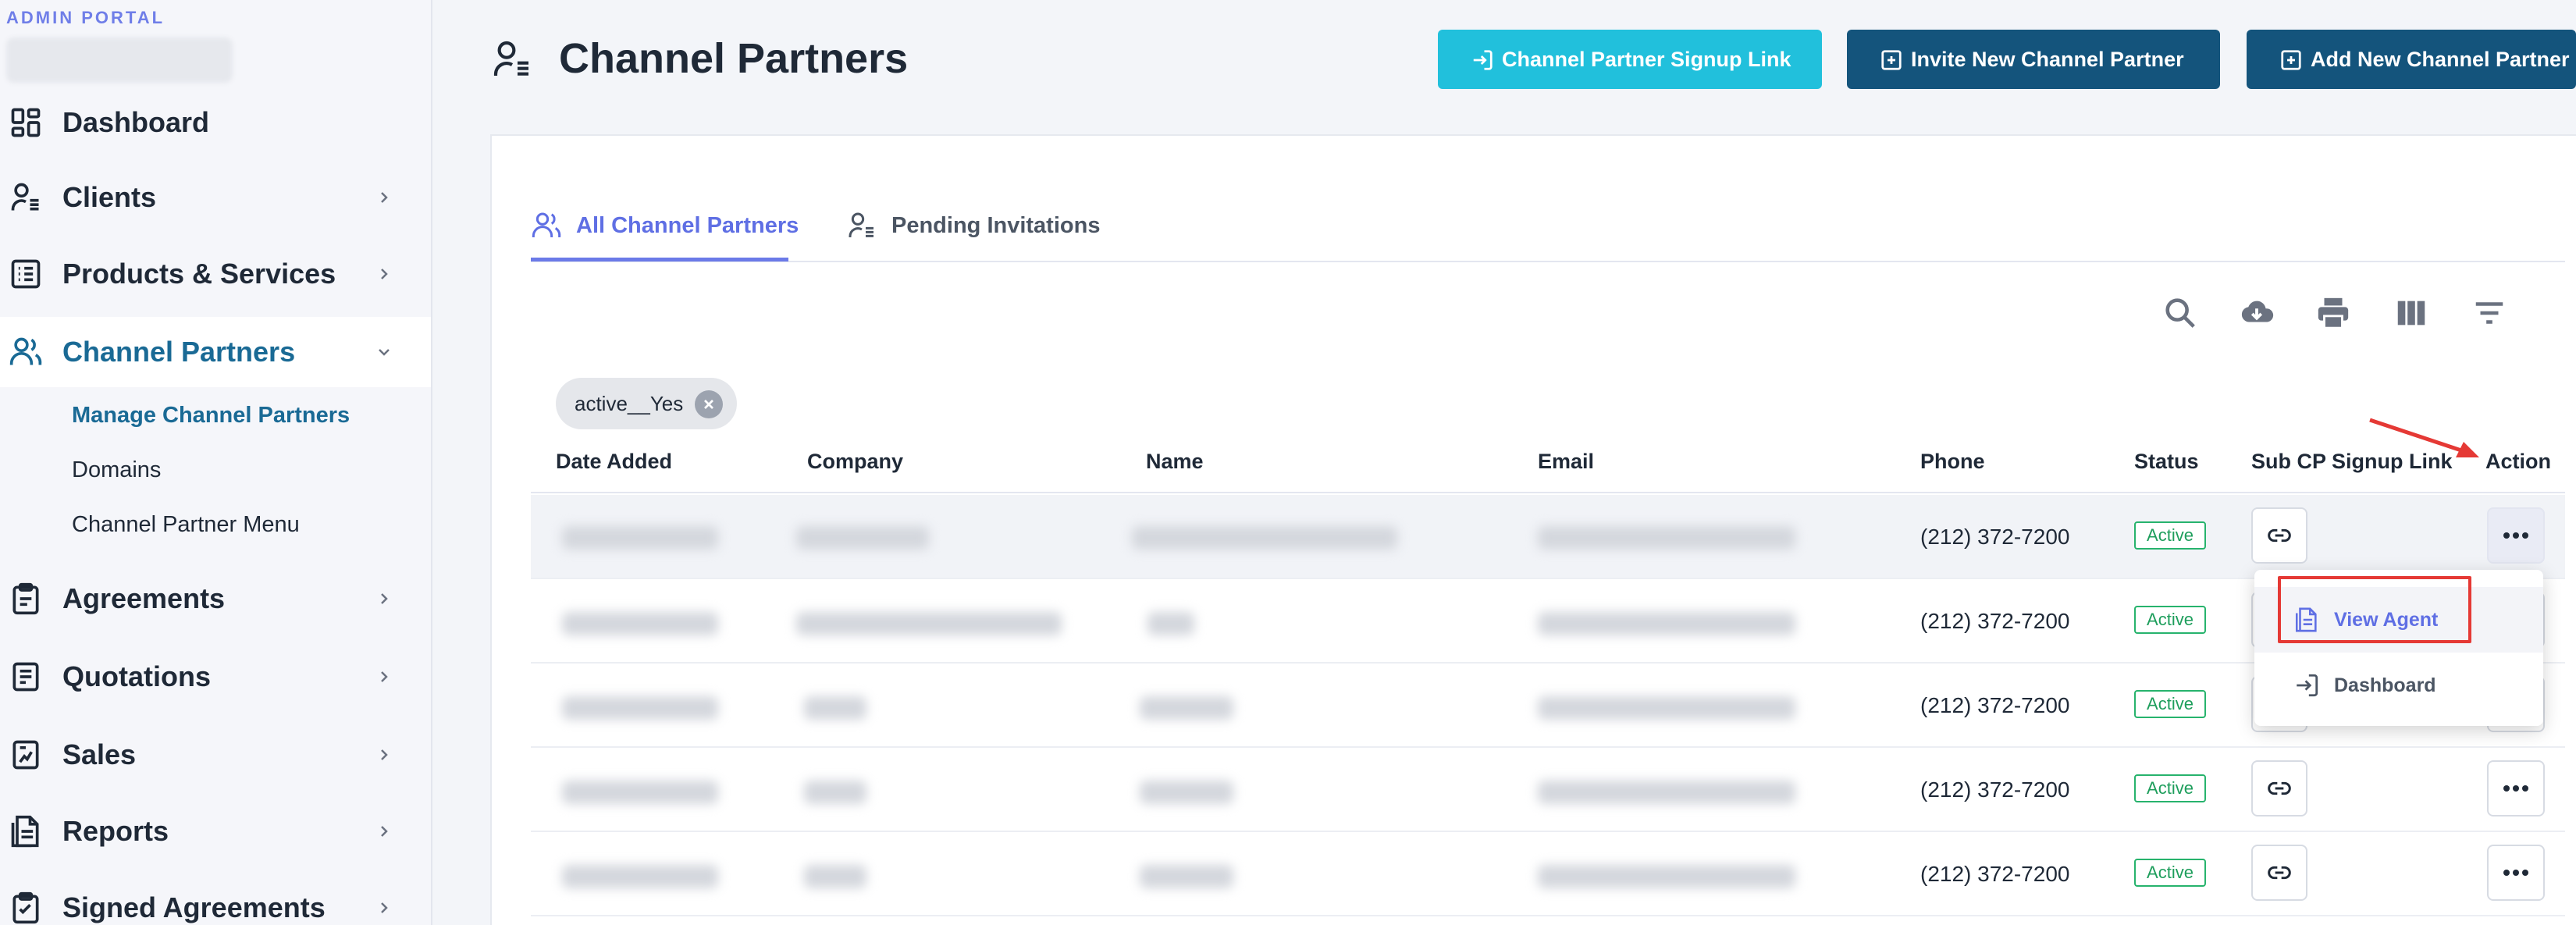 This screenshot has width=2576, height=925. Describe the element at coordinates (215, 755) in the screenshot. I see `sidebar-item-sales: Sales` at that location.